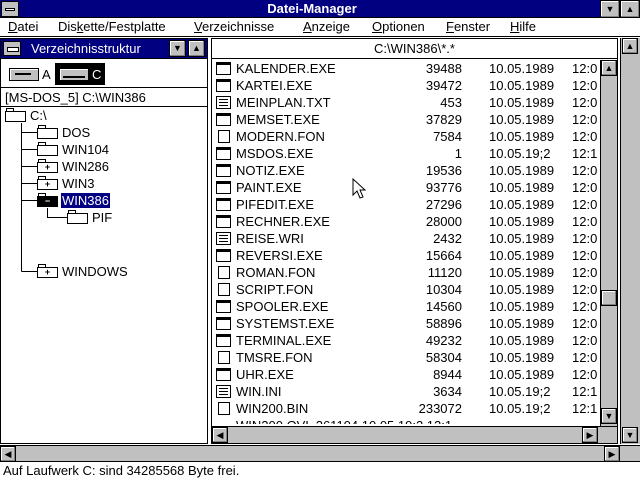  Describe the element at coordinates (95, 271) in the screenshot. I see `tree-node-label: WINDOWS` at that location.